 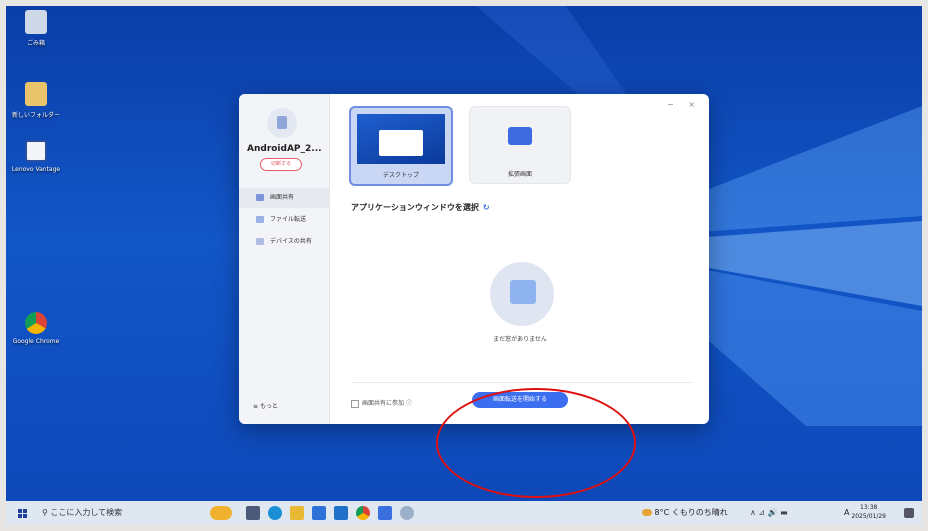 I want to click on recycle-bin-icon, so click(x=36, y=22).